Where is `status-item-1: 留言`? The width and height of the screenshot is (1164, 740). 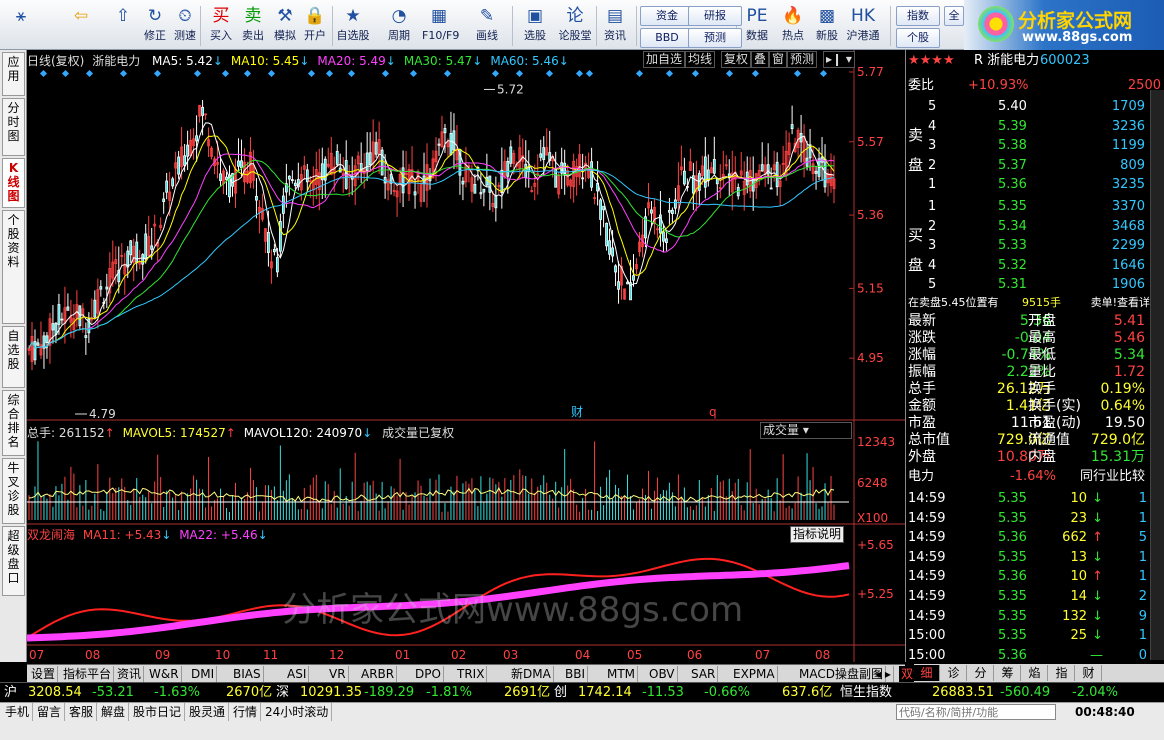
status-item-1: 留言 is located at coordinates (50, 712).